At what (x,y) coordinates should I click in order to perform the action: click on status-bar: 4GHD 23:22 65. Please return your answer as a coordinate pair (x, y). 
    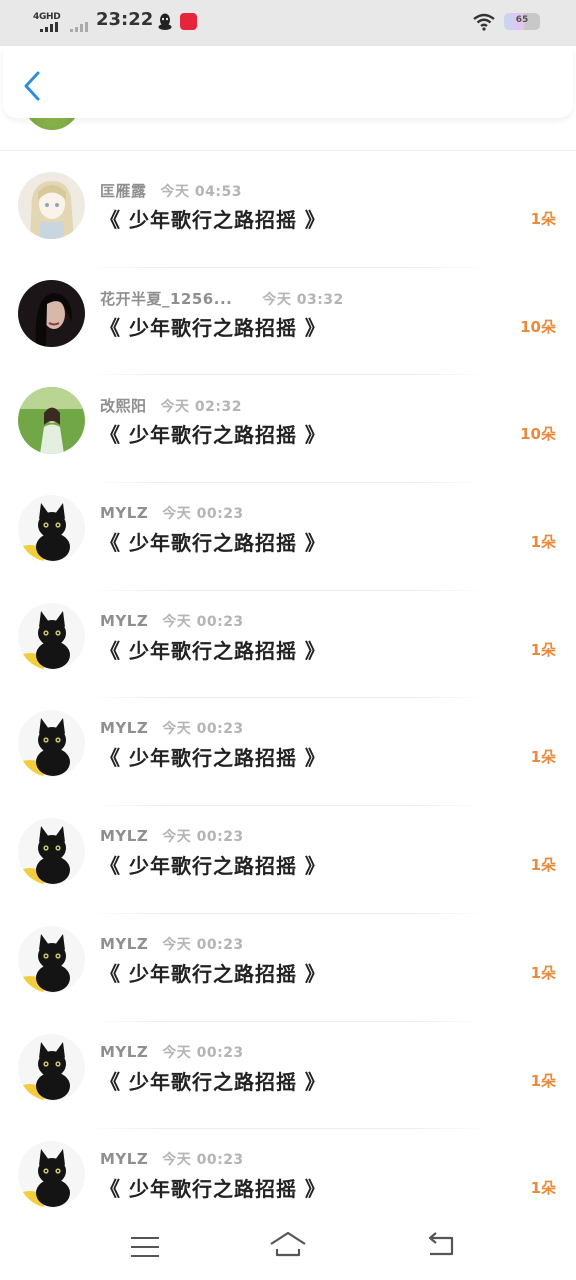
    Looking at the image, I should click on (288, 23).